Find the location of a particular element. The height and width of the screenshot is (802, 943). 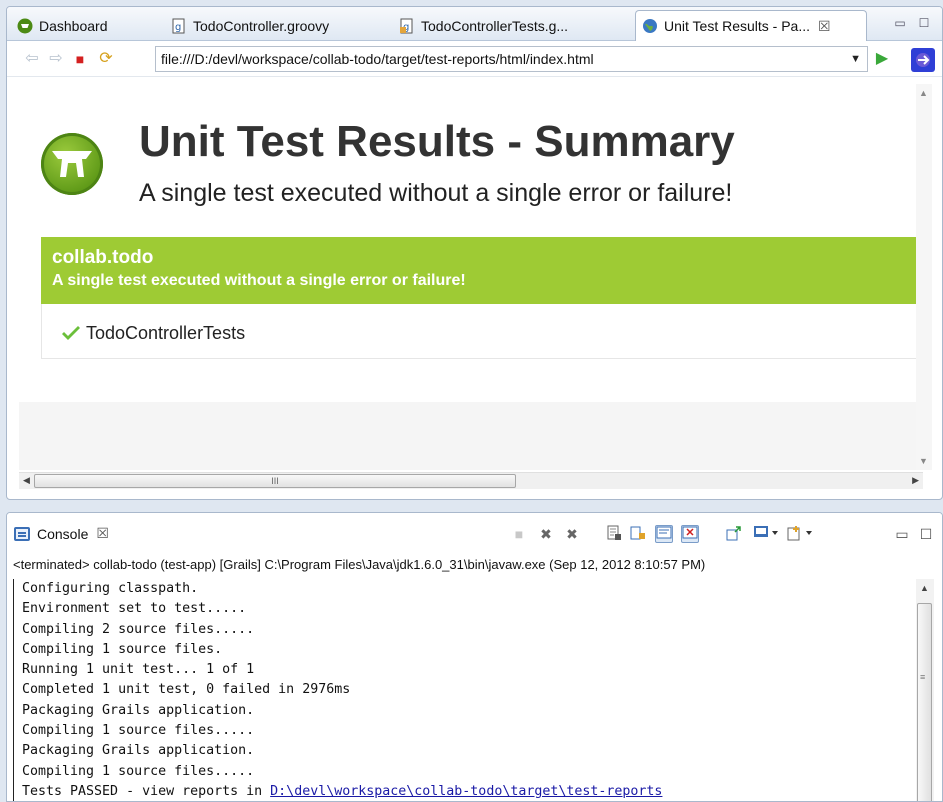

scroll-grip-icon: ≡ is located at coordinates (923, 677).